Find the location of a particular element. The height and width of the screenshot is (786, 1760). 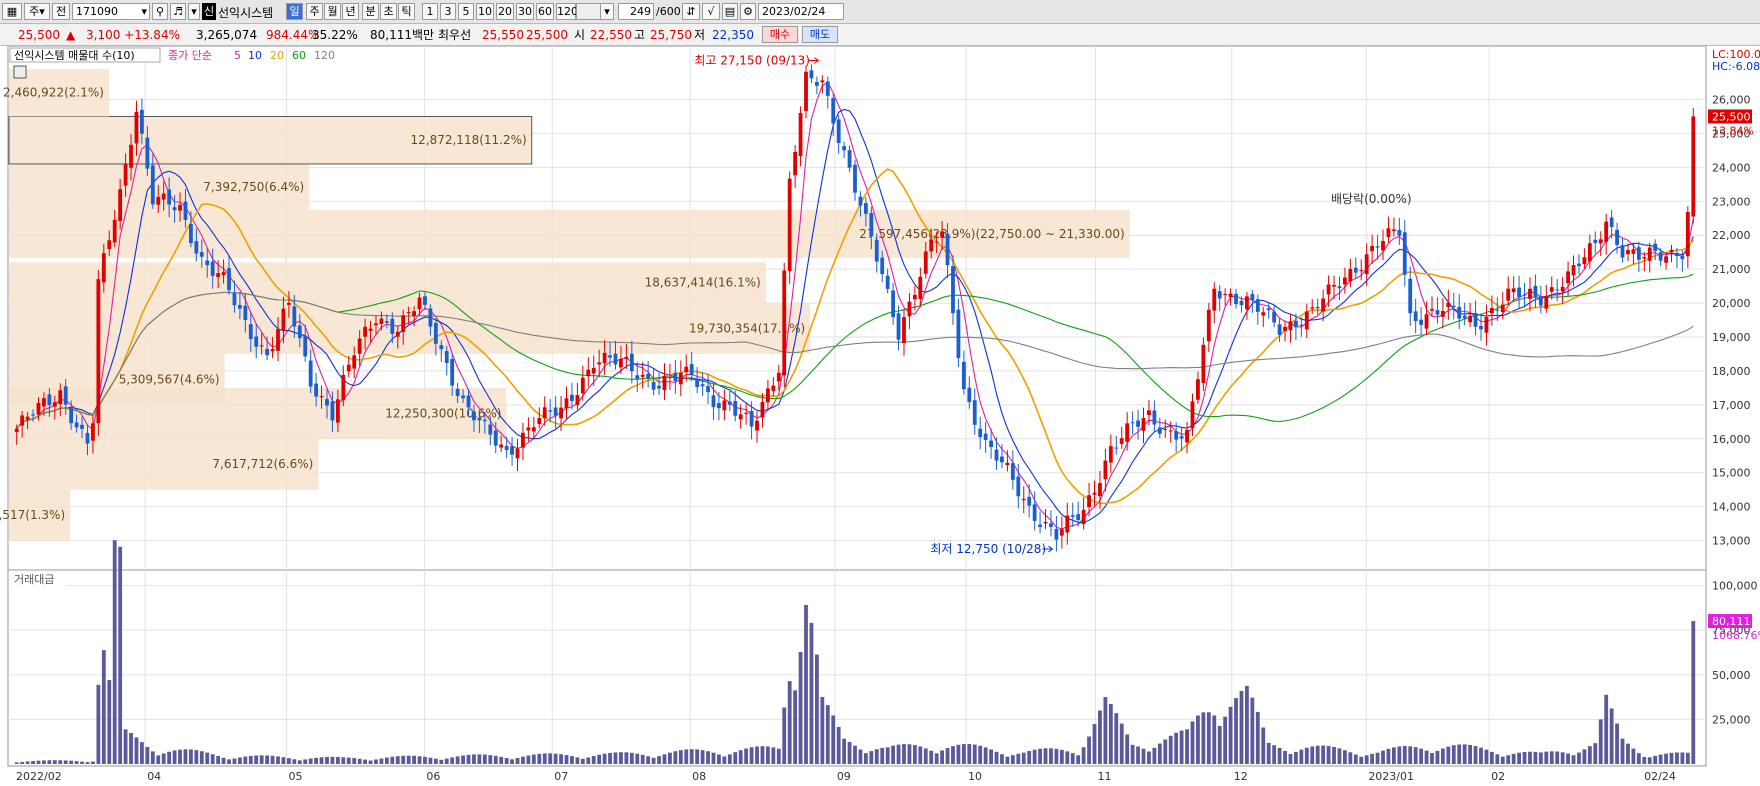

mode-select: 주▾ is located at coordinates (37, 11).